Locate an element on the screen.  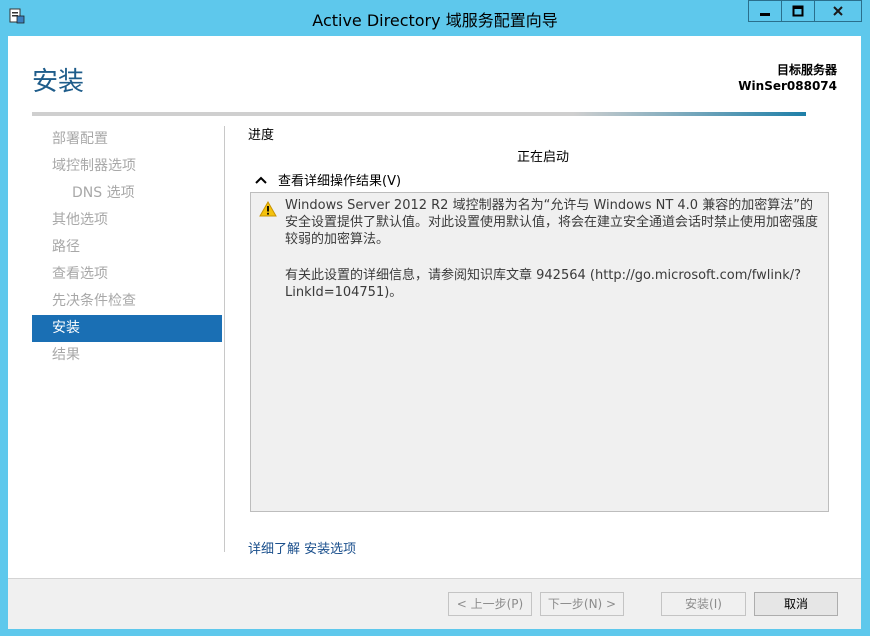
details-toggle-label: 查看详细操作结果(V) is located at coordinates (340, 181).